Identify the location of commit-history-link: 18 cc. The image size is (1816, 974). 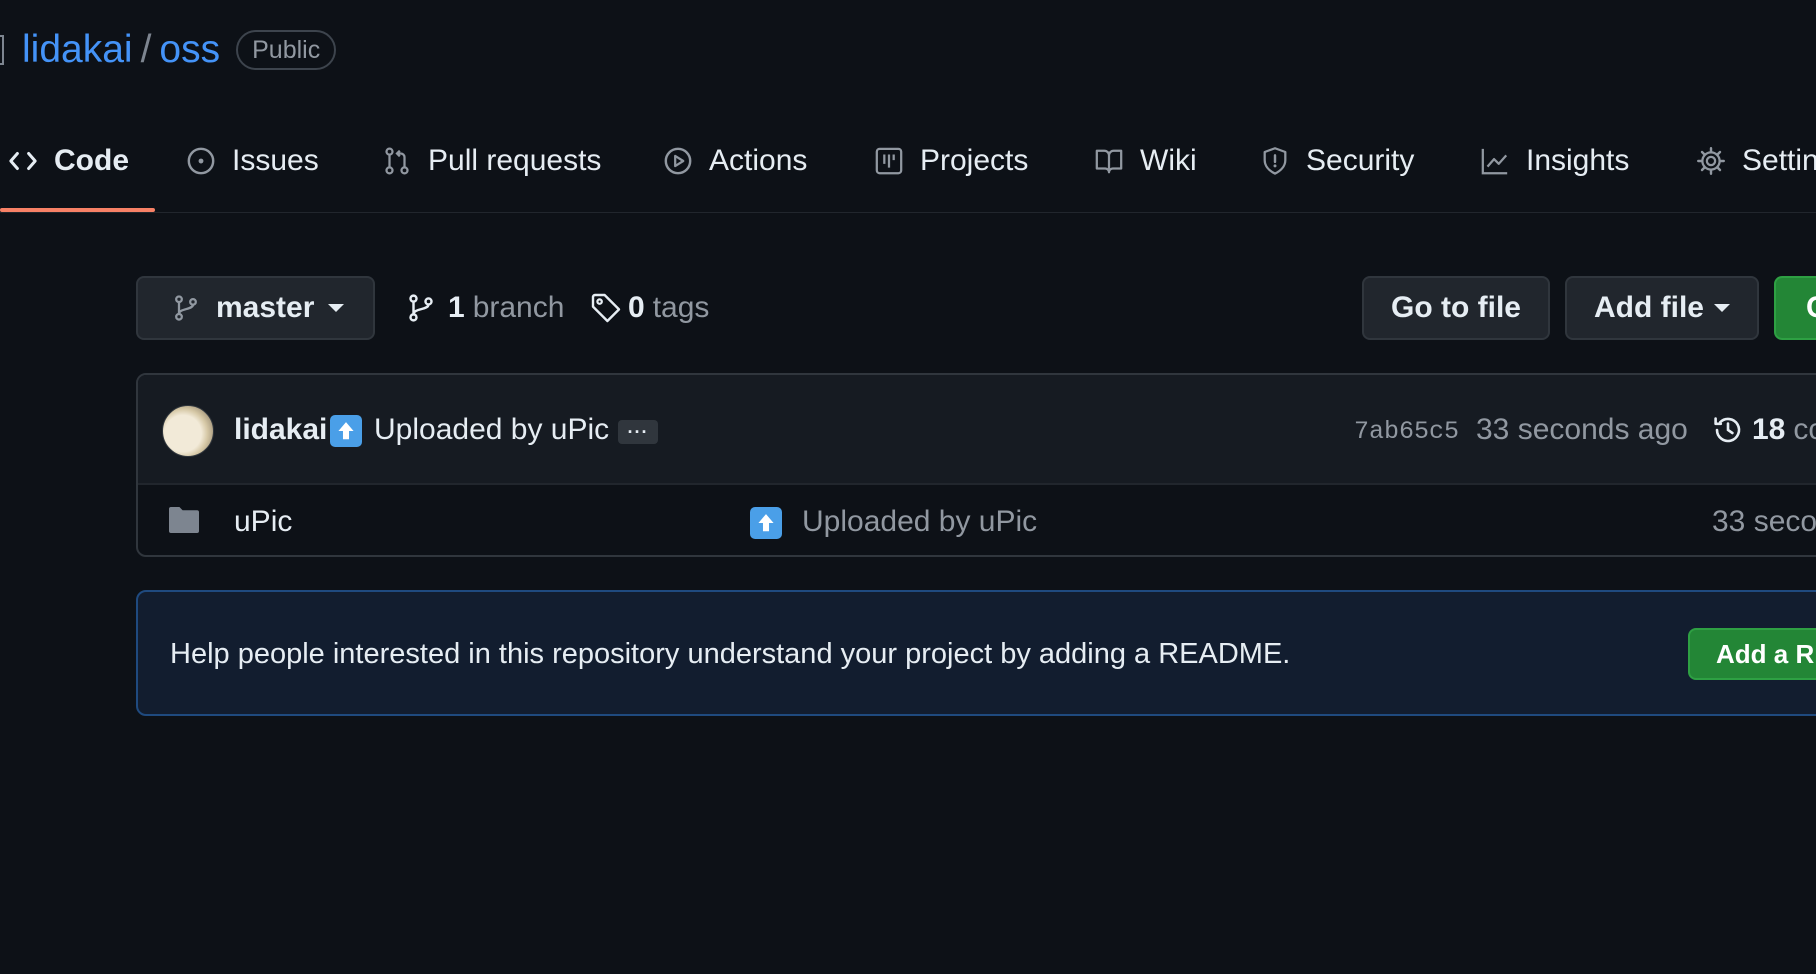
(1764, 430).